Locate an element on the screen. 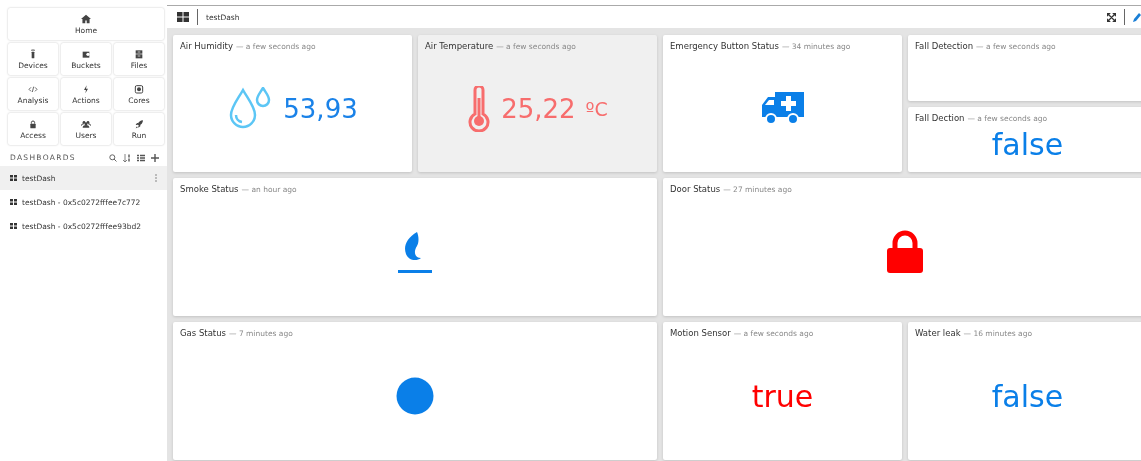  widget-title: Motion Sensor is located at coordinates (700, 333).